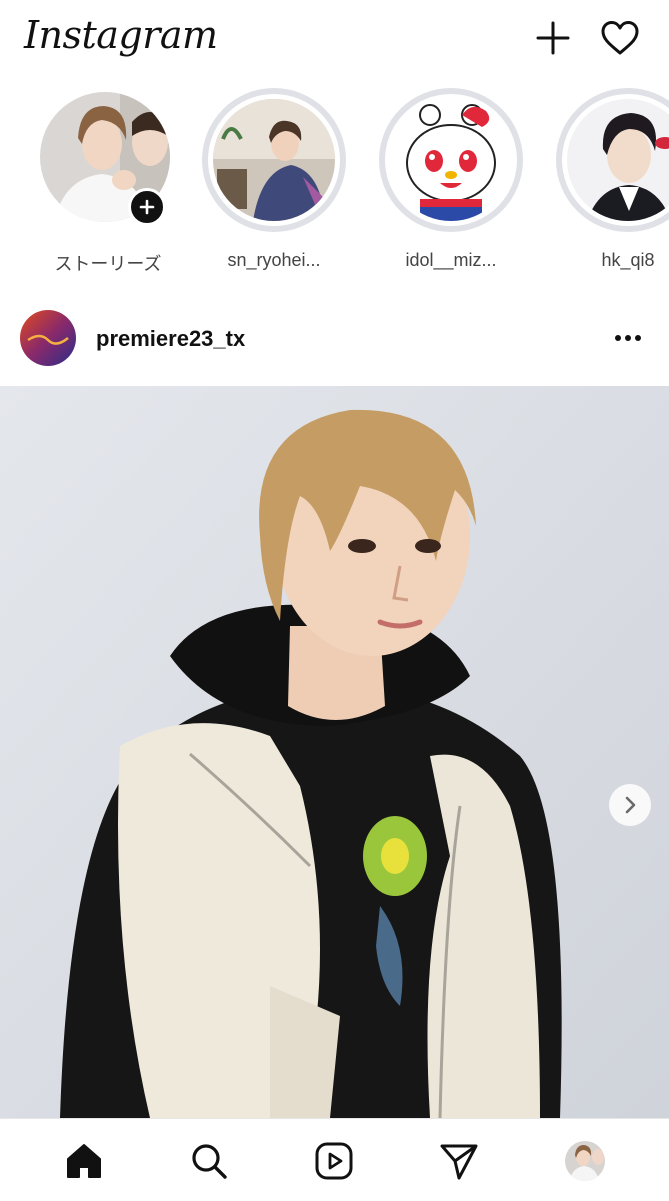 The height and width of the screenshot is (1201, 669). What do you see at coordinates (105, 182) in the screenshot?
I see `story-own: ストーリーズ` at bounding box center [105, 182].